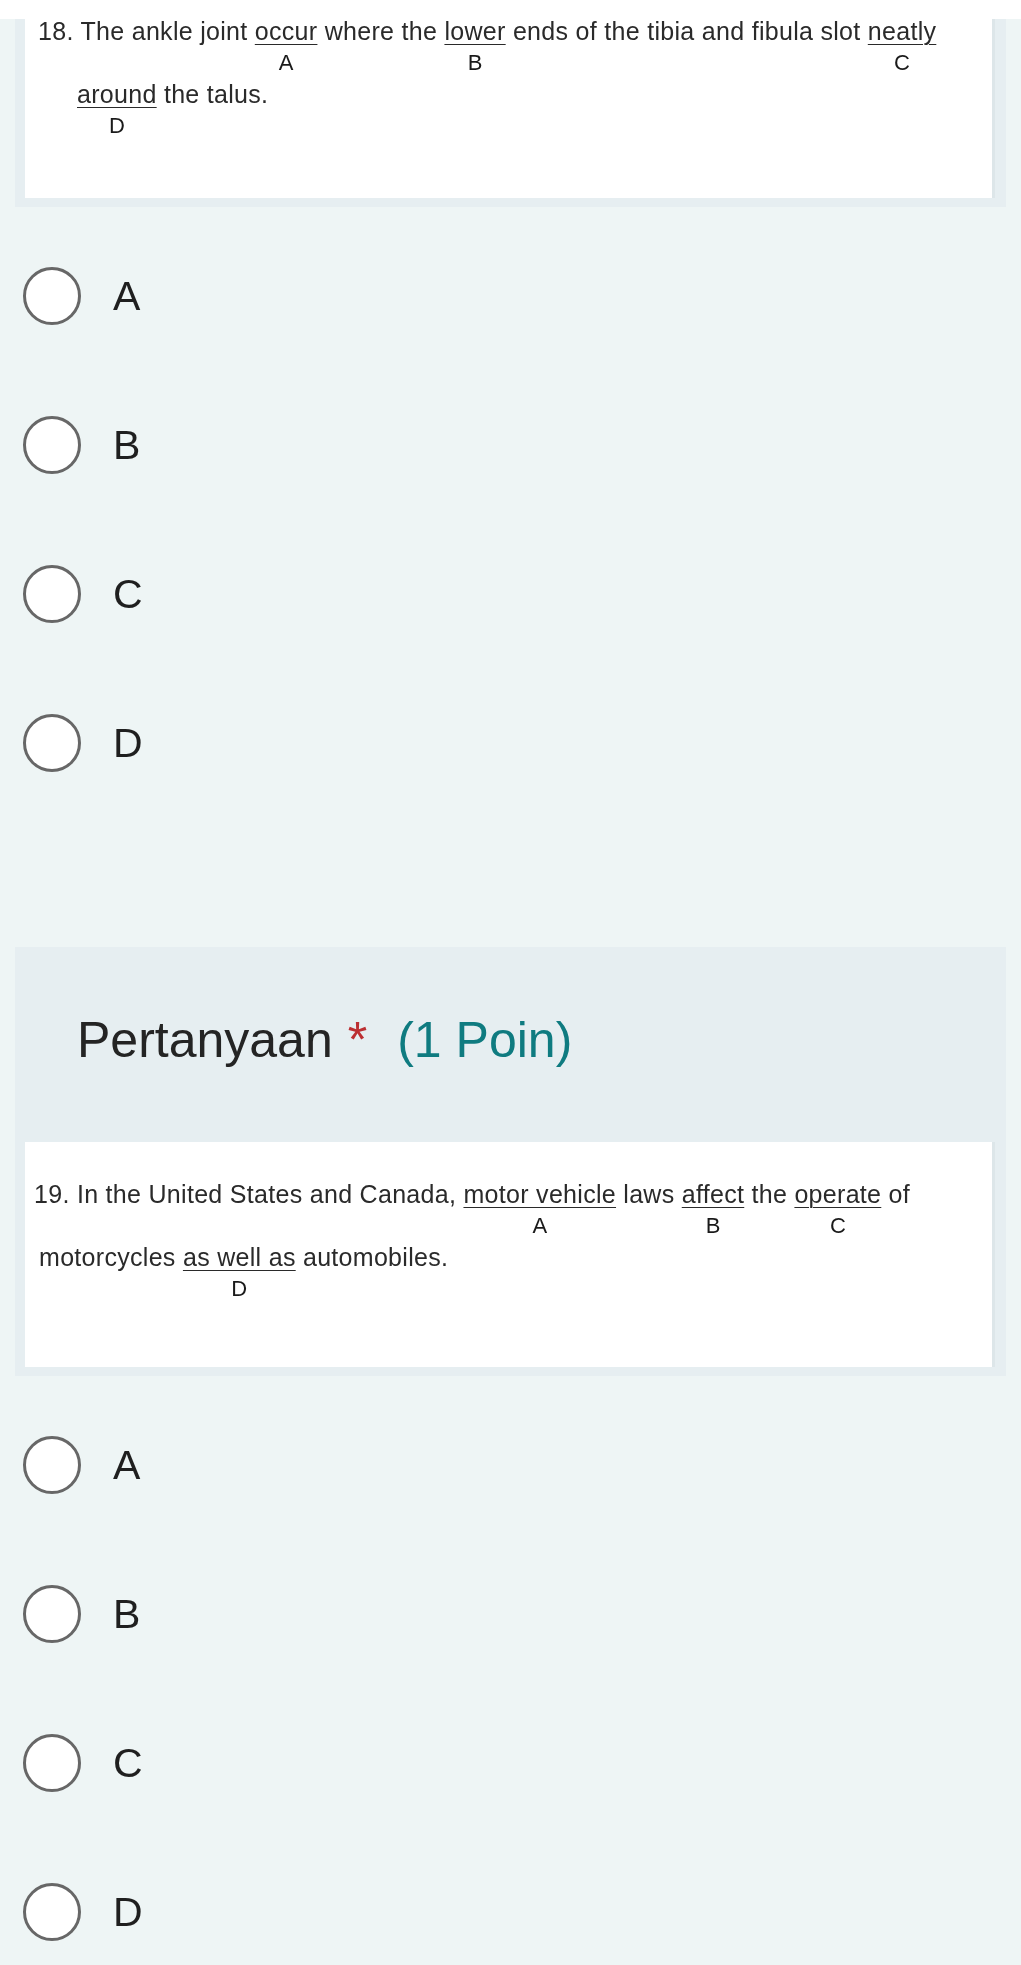 This screenshot has height=1965, width=1021. Describe the element at coordinates (215, 94) in the screenshot. I see `question-text: the talus.` at that location.